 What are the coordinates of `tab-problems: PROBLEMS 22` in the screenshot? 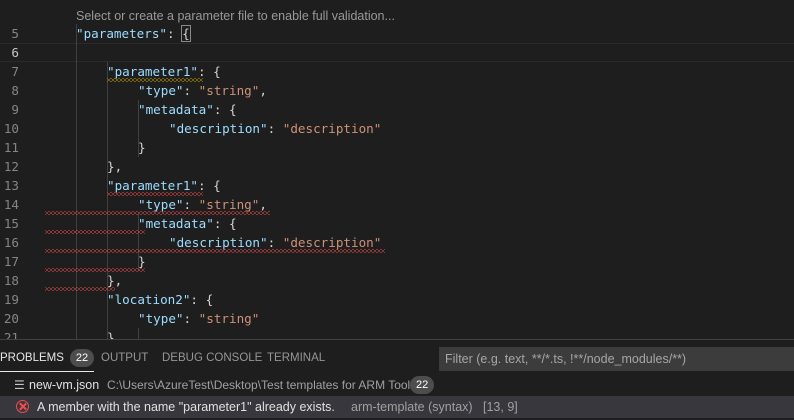 It's located at (47, 358).